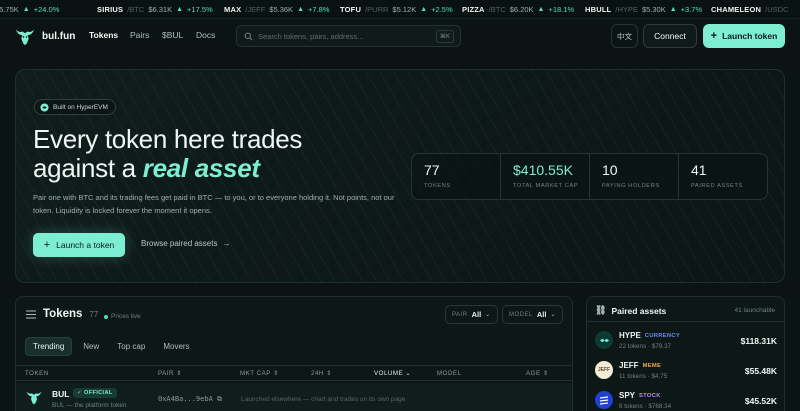  I want to click on ticker-item: TOFU /PURR $5.12K ▲ +2.5%, so click(396, 9).